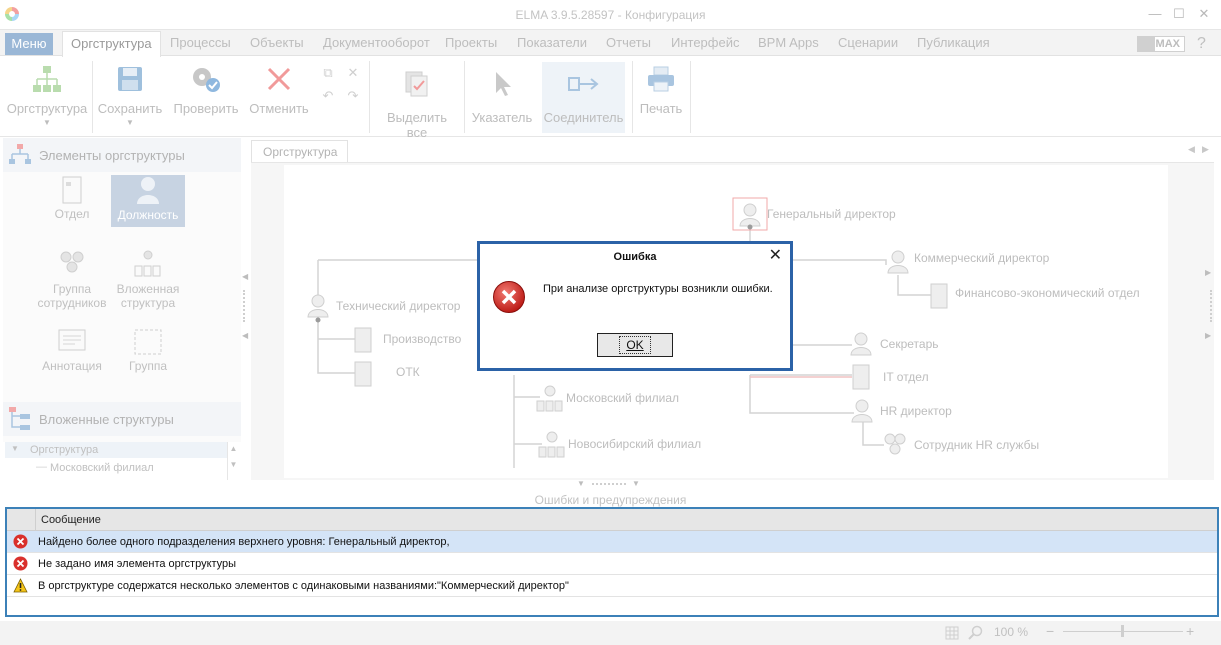  Describe the element at coordinates (15, 448) in the screenshot. I see `expand-icon: ▼` at that location.